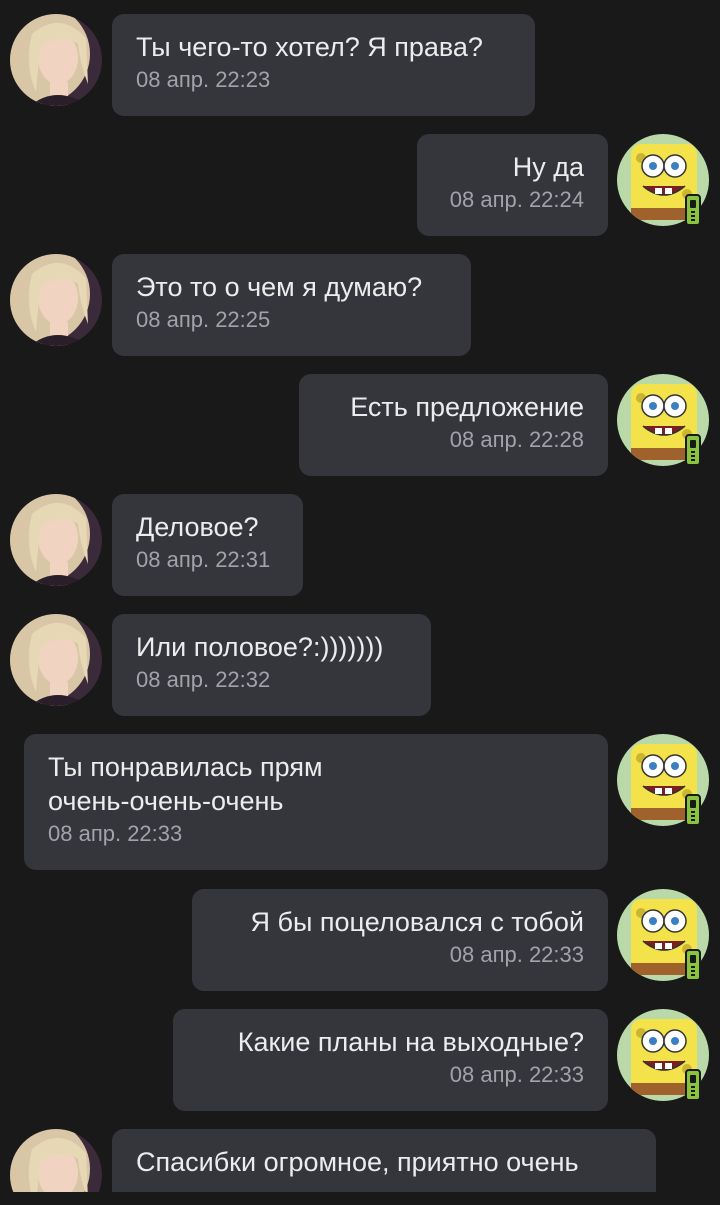 This screenshot has height=1205, width=720. I want to click on message-text: Спасибки огромное, приятно очень, so click(357, 1162).